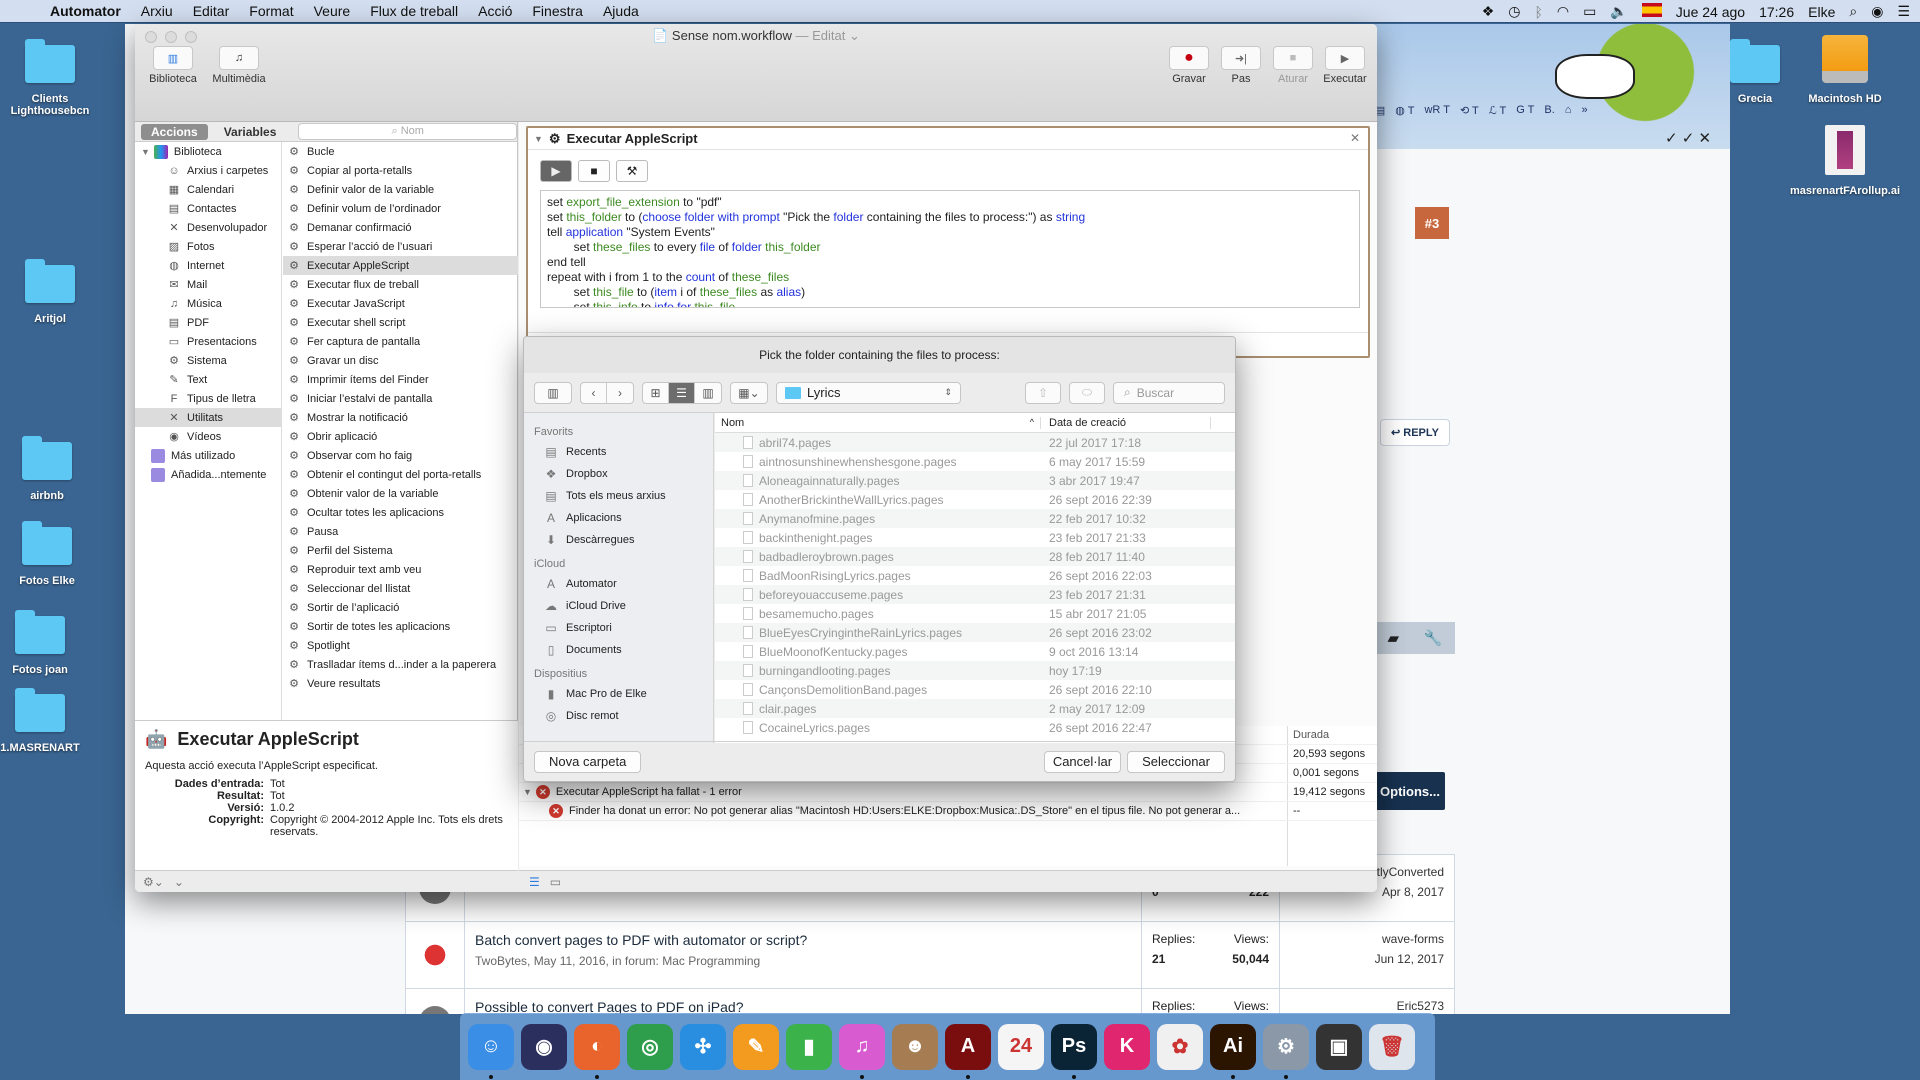 Image resolution: width=1920 pixels, height=1080 pixels. I want to click on dock-app: ☺, so click(491, 1051).